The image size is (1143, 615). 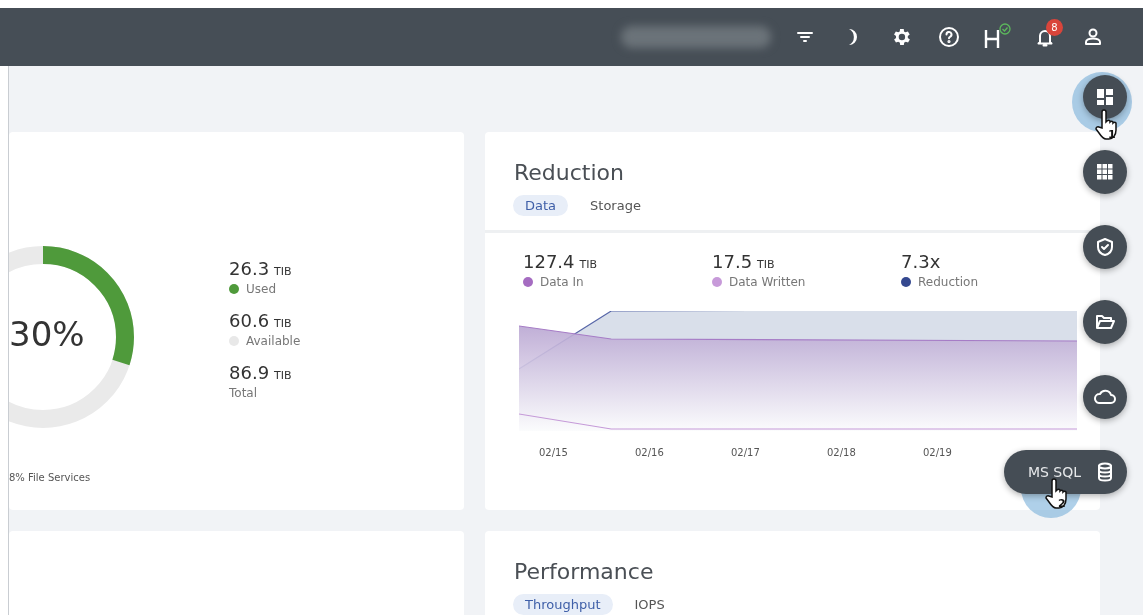 What do you see at coordinates (1093, 37) in the screenshot?
I see `user-icon` at bounding box center [1093, 37].